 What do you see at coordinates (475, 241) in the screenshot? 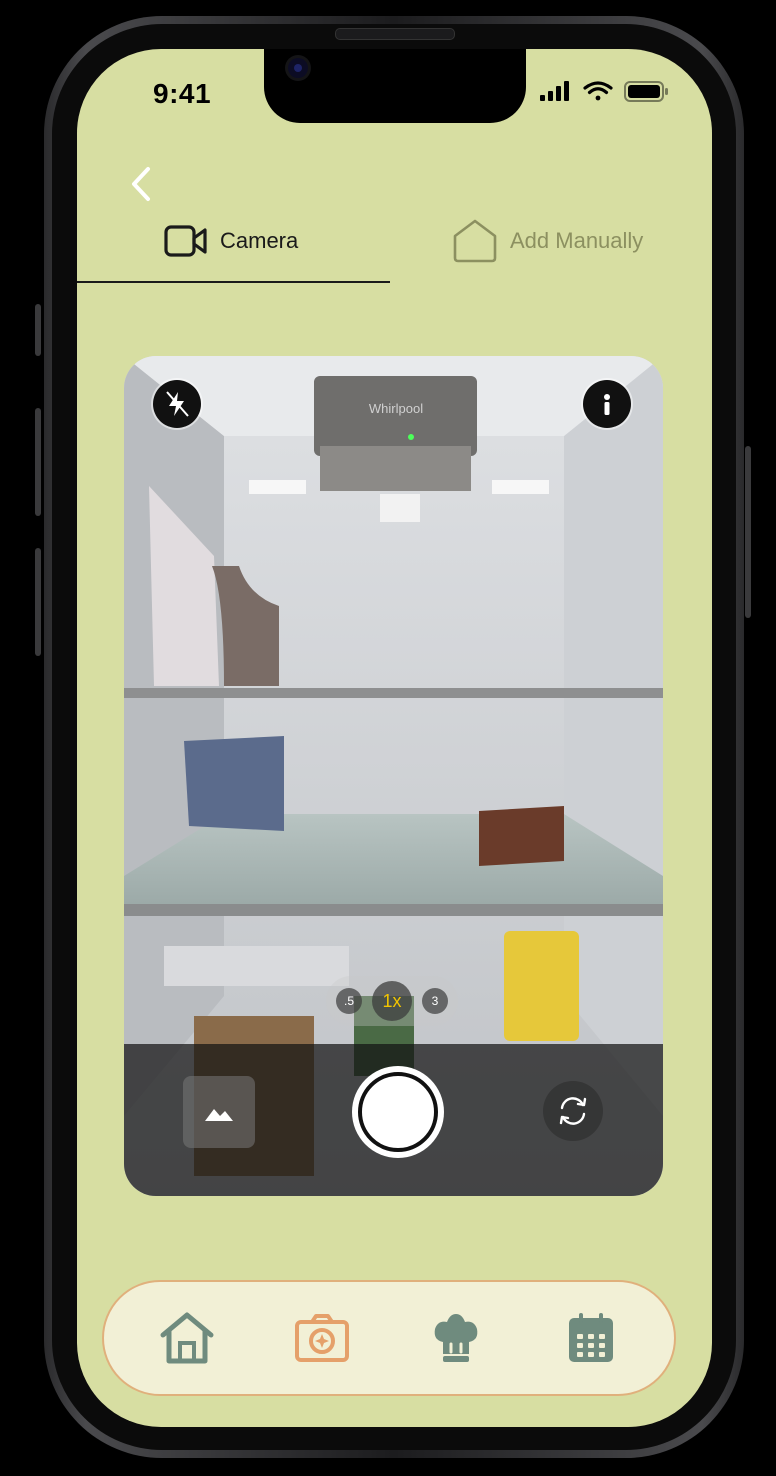
I see `house-outline-icon` at bounding box center [475, 241].